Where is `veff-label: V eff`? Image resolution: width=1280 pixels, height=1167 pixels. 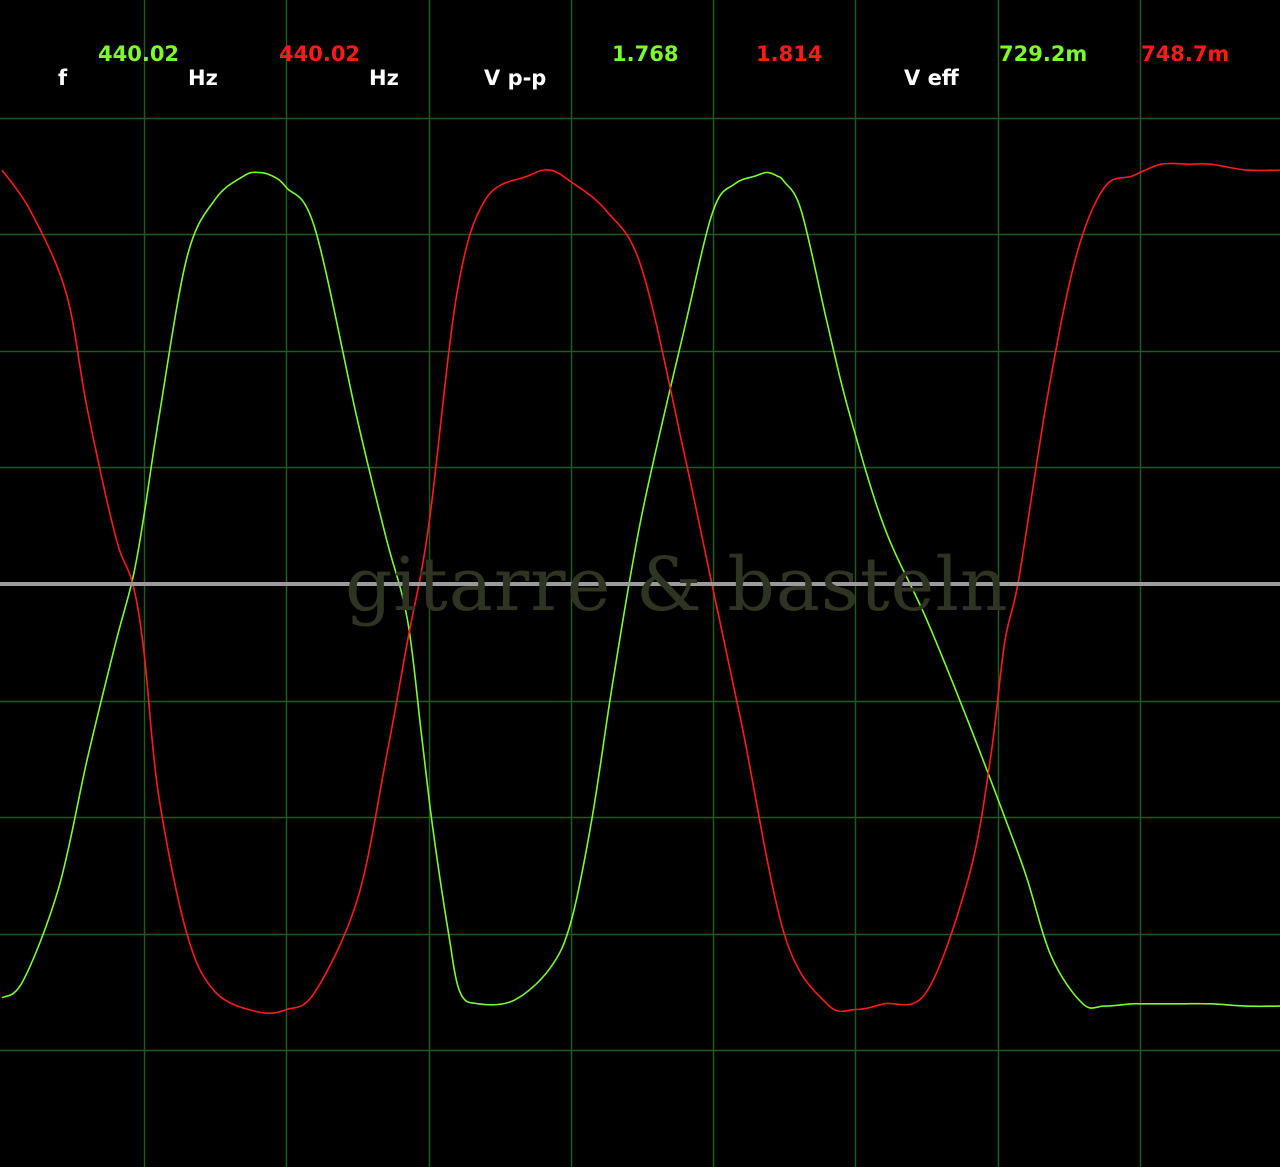
veff-label: V eff is located at coordinates (931, 78).